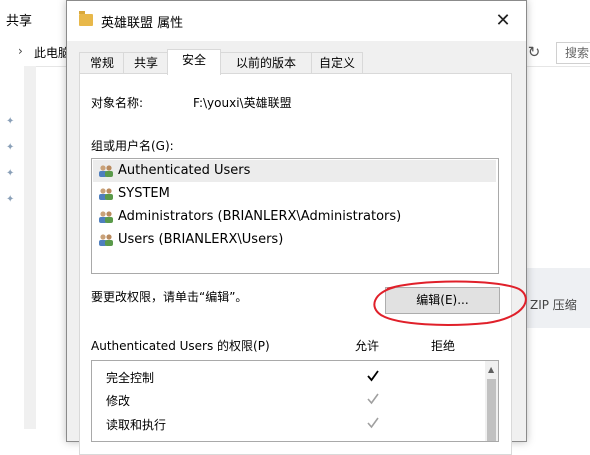 Image resolution: width=590 pixels, height=455 pixels. Describe the element at coordinates (573, 53) in the screenshot. I see `search-input: 搜索` at that location.